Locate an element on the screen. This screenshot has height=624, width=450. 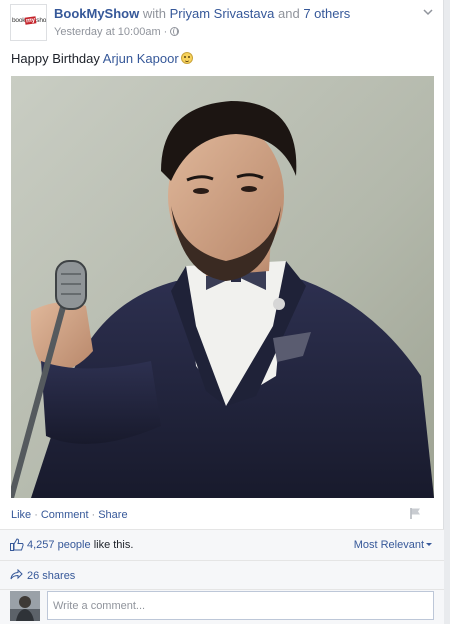
likes-count-link: 4,257 people is located at coordinates (59, 545).